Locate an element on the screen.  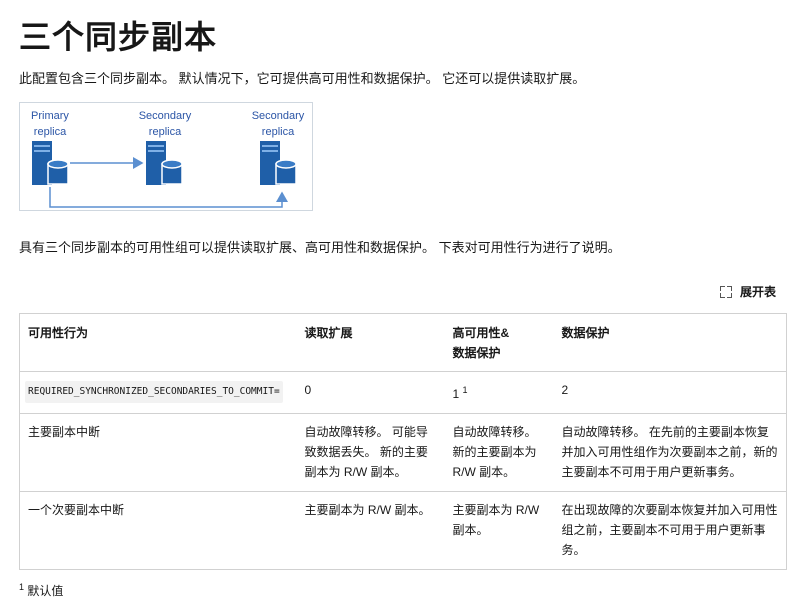
expand-table-label: 展开表 is located at coordinates (757, 292).